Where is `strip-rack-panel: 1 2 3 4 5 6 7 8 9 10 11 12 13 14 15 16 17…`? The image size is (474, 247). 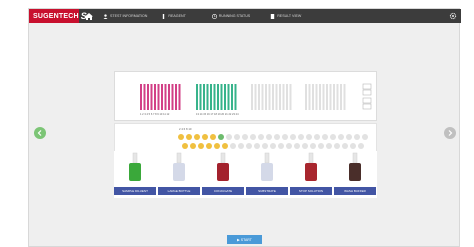
strip-rack-panel: 1 2 3 4 5 6 7 8 9 10 11 12 13 14 15 16 17… is located at coordinates (245, 96).